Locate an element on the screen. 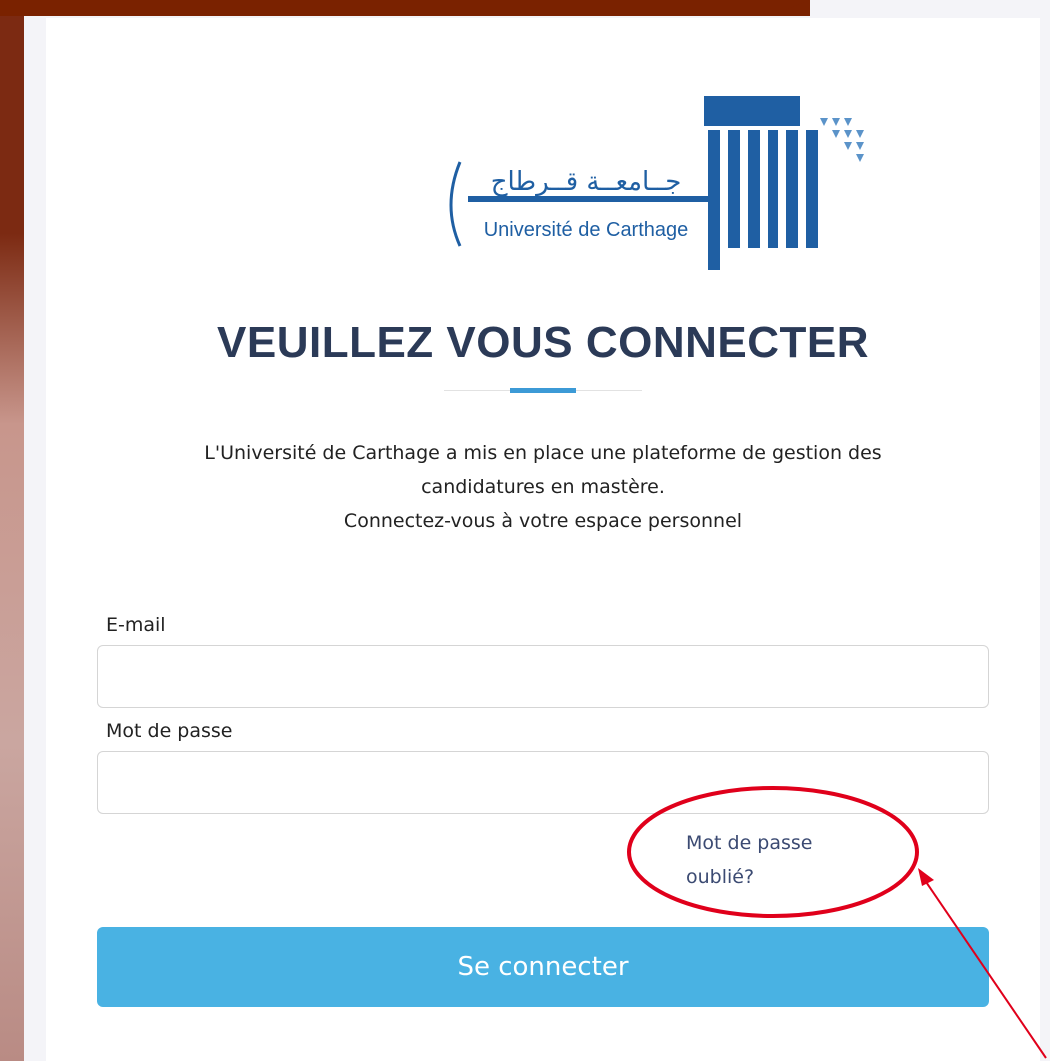 Image resolution: width=1050 pixels, height=1061 pixels. background-top-band is located at coordinates (405, 8).